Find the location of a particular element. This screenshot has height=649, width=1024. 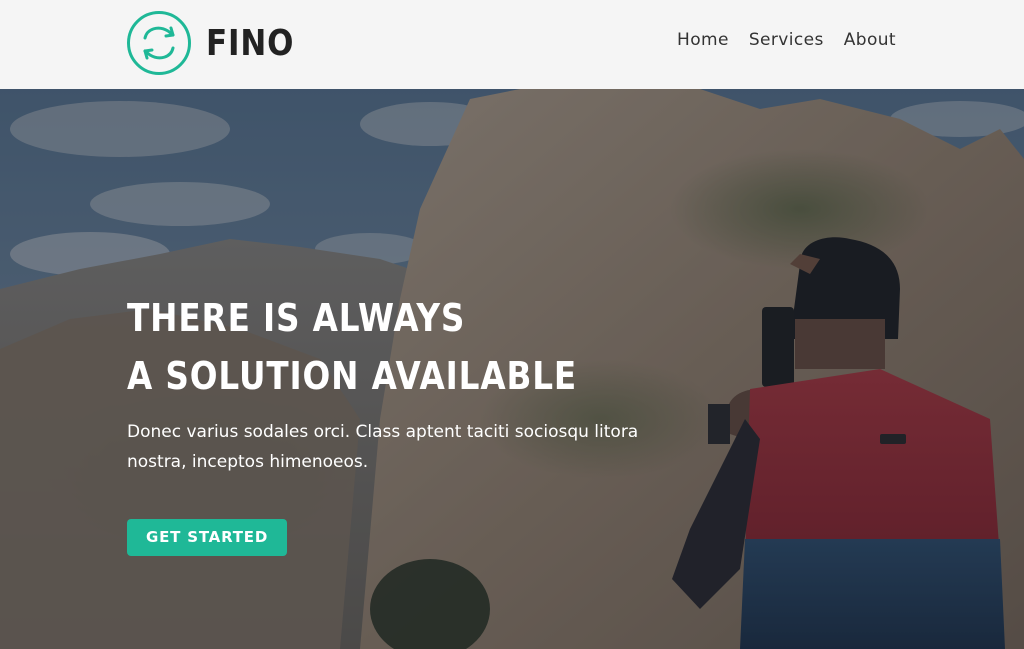

nav-link-about: About is located at coordinates (870, 40).